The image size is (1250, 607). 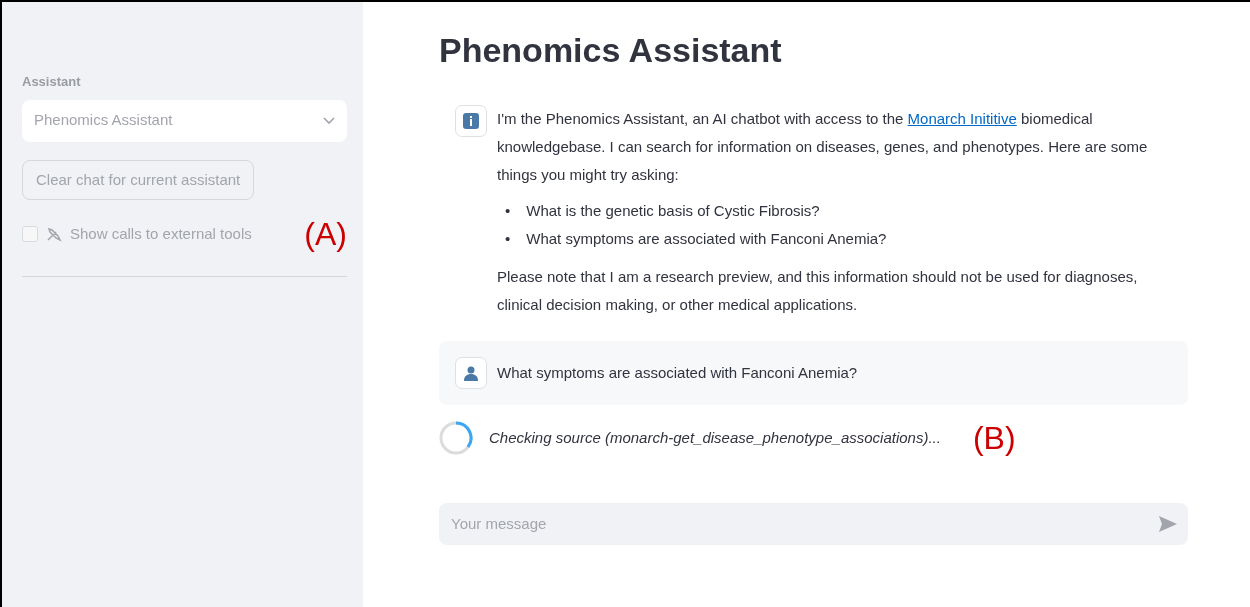 What do you see at coordinates (677, 372) in the screenshot?
I see `message-text: What symptoms are associated with Fanconi Anemia?` at bounding box center [677, 372].